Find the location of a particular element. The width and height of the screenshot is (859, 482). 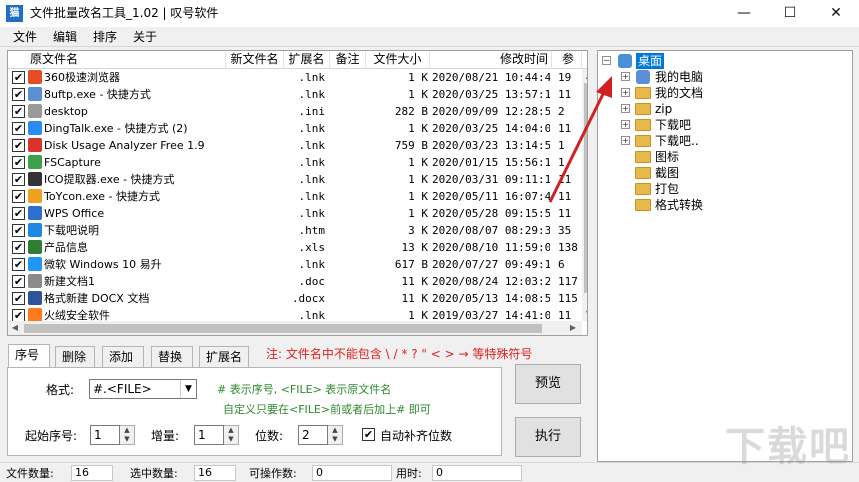

col-size: 文件大小 is located at coordinates (398, 60).